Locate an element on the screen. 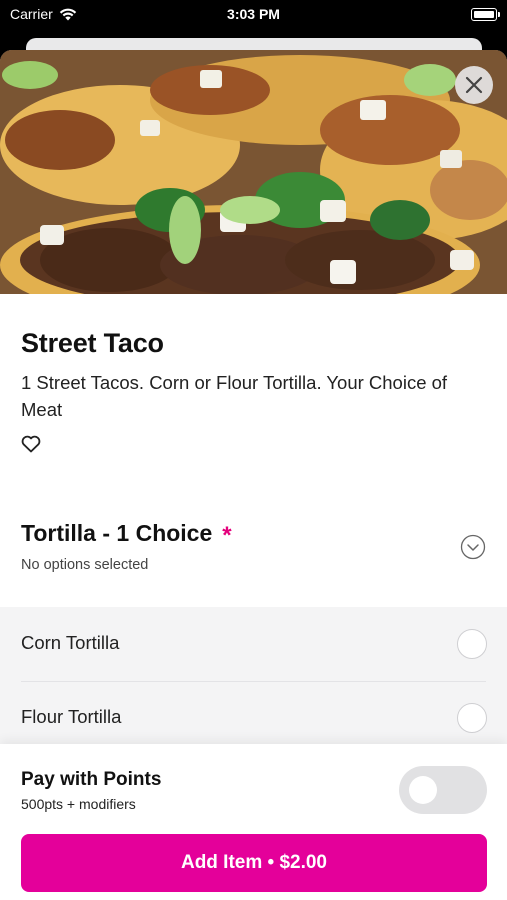 The width and height of the screenshot is (507, 900). pay-with-points-subtitle: 500pts + modifiers is located at coordinates (78, 804).